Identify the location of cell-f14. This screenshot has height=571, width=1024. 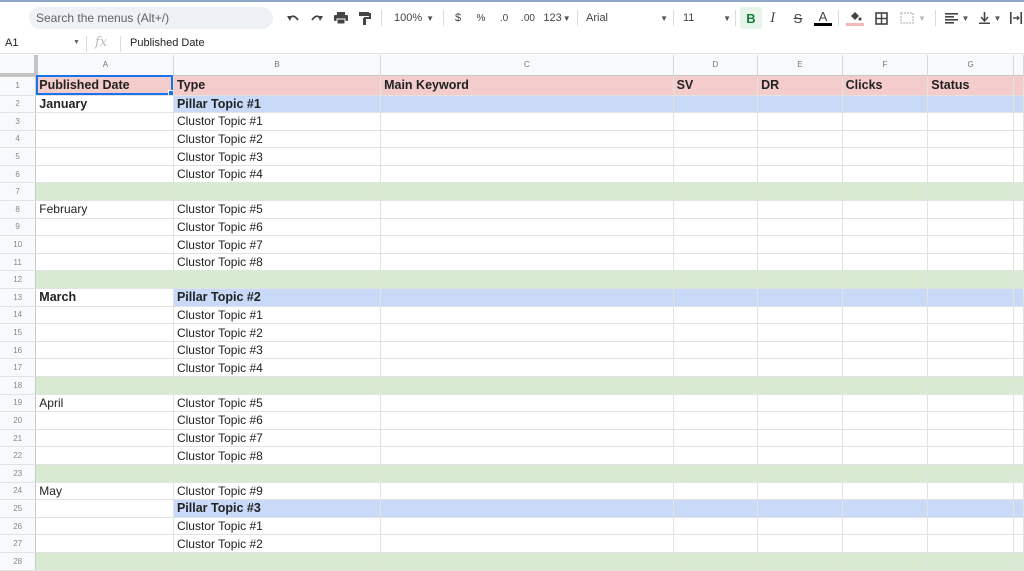
(885, 315).